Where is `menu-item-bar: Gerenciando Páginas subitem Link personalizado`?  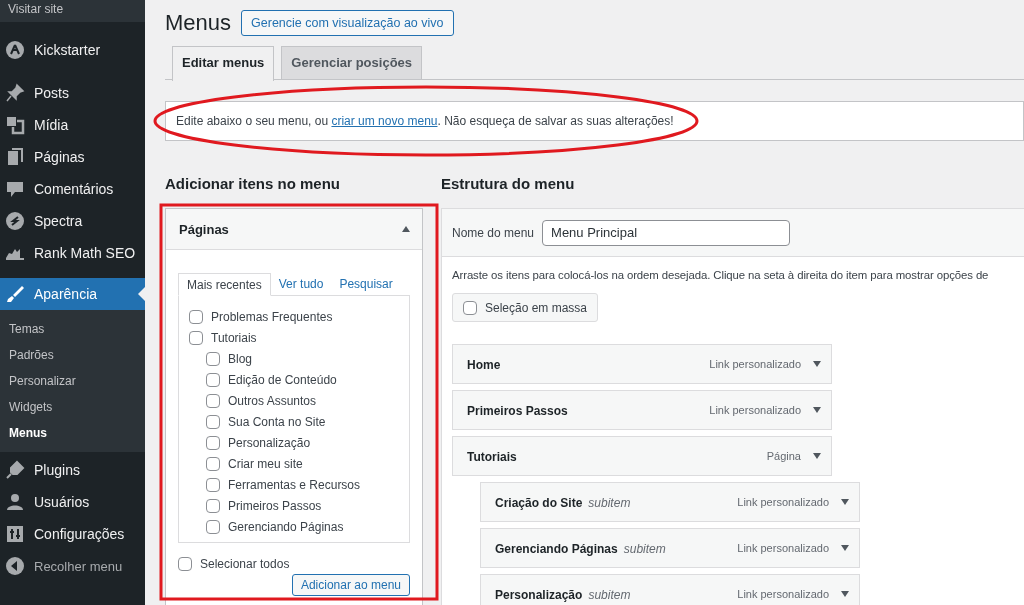 menu-item-bar: Gerenciando Páginas subitem Link personalizado is located at coordinates (670, 548).